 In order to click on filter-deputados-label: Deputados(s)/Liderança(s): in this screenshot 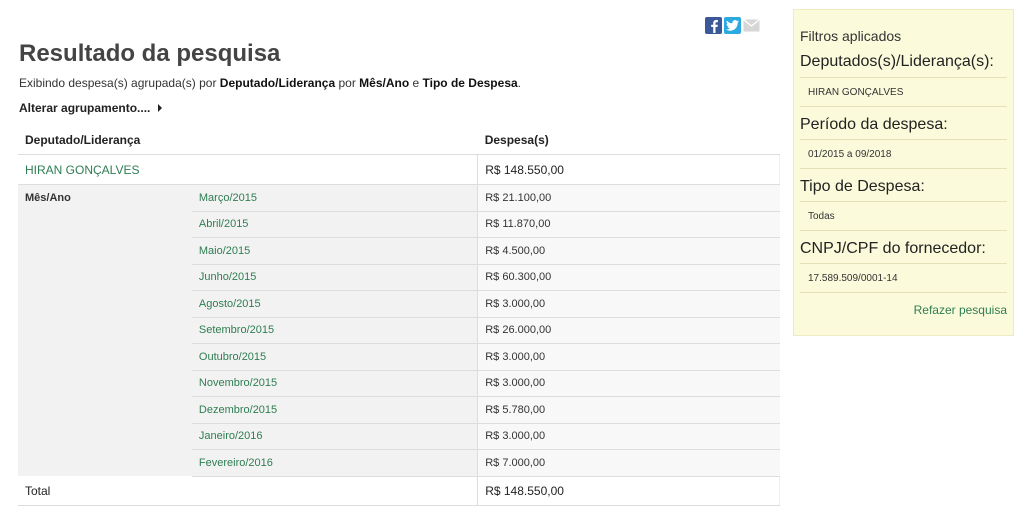, I will do `click(897, 61)`.